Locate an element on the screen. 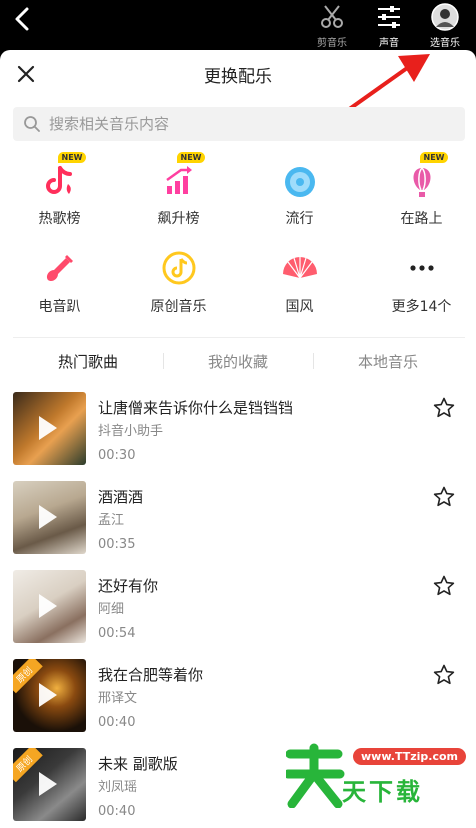 This screenshot has width=476, height=828. disc-icon is located at coordinates (299, 182).